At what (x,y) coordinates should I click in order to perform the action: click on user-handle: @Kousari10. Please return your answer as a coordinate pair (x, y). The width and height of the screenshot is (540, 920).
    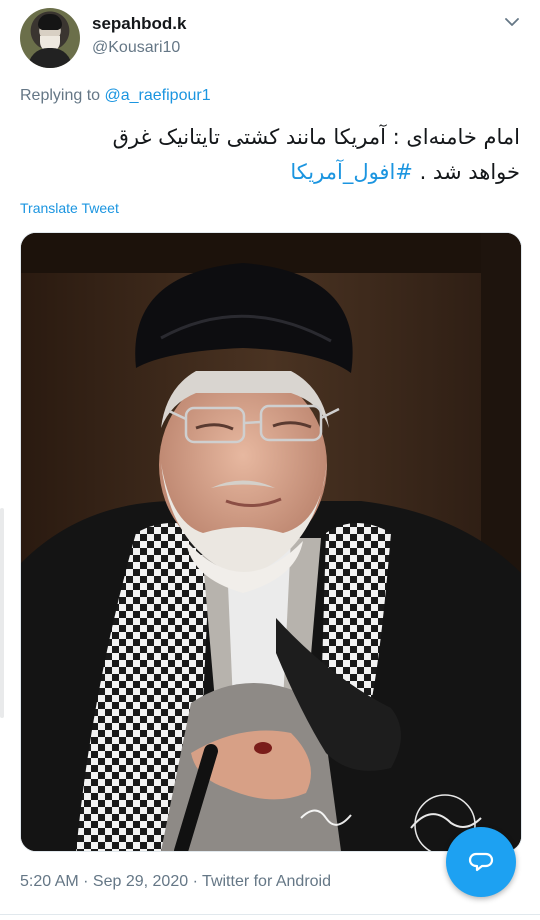
    Looking at the image, I should click on (136, 48).